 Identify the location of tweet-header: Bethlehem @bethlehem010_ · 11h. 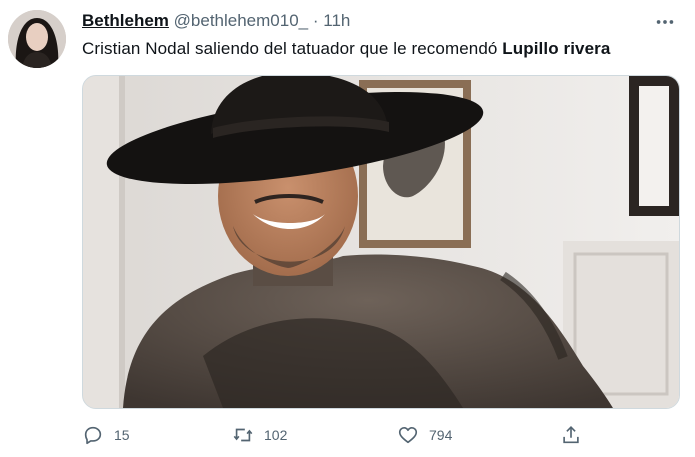
(216, 21).